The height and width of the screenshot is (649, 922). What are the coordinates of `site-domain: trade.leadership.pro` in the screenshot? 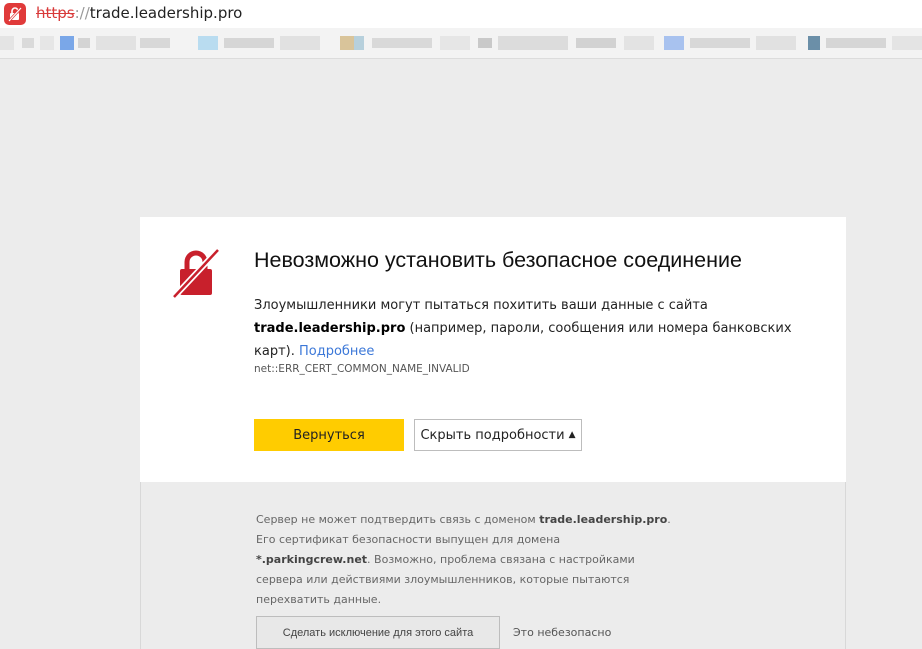 It's located at (330, 328).